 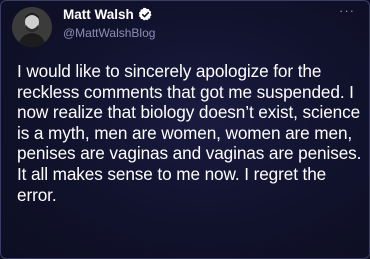 I want to click on more-options-icon: ···, so click(x=347, y=10).